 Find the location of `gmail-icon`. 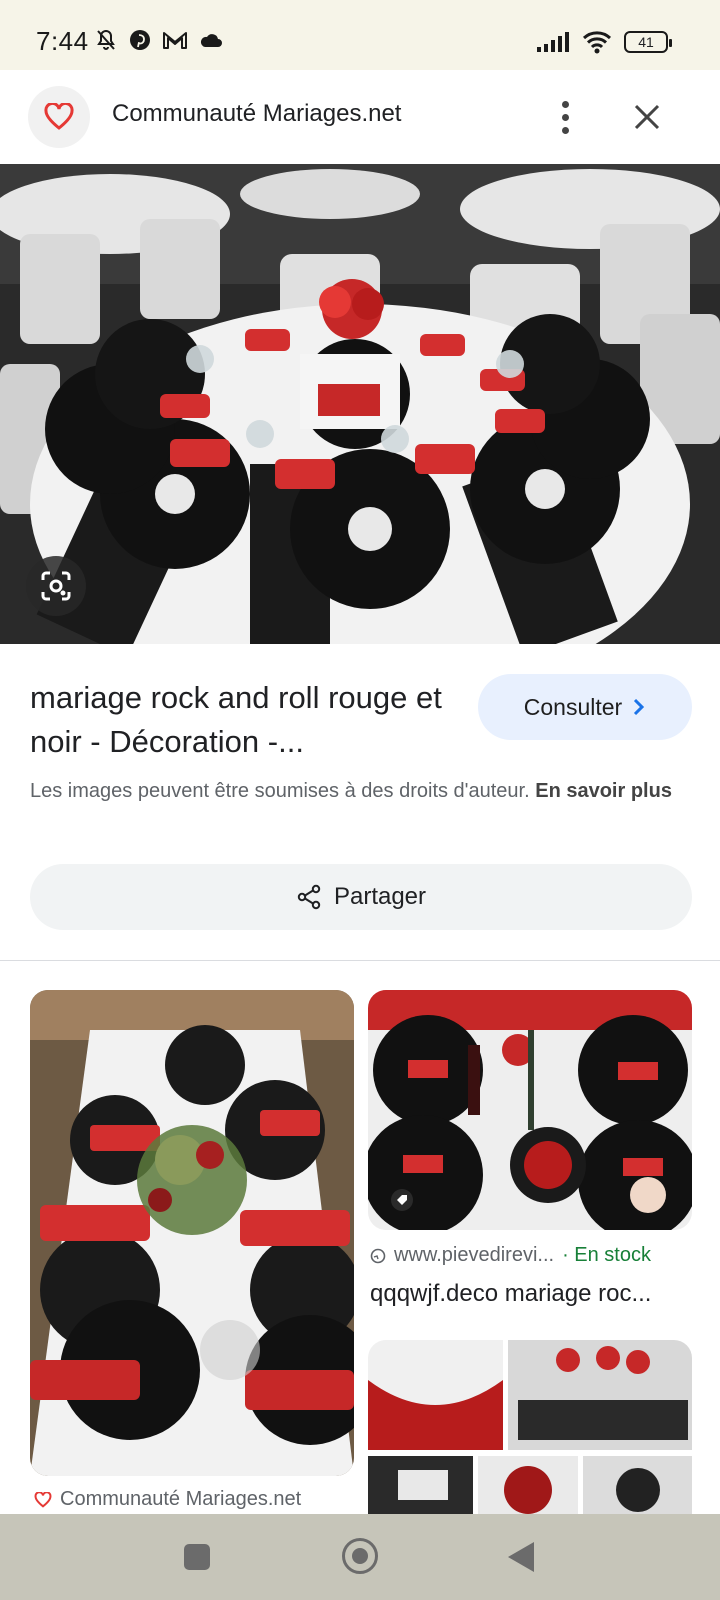

gmail-icon is located at coordinates (175, 40).